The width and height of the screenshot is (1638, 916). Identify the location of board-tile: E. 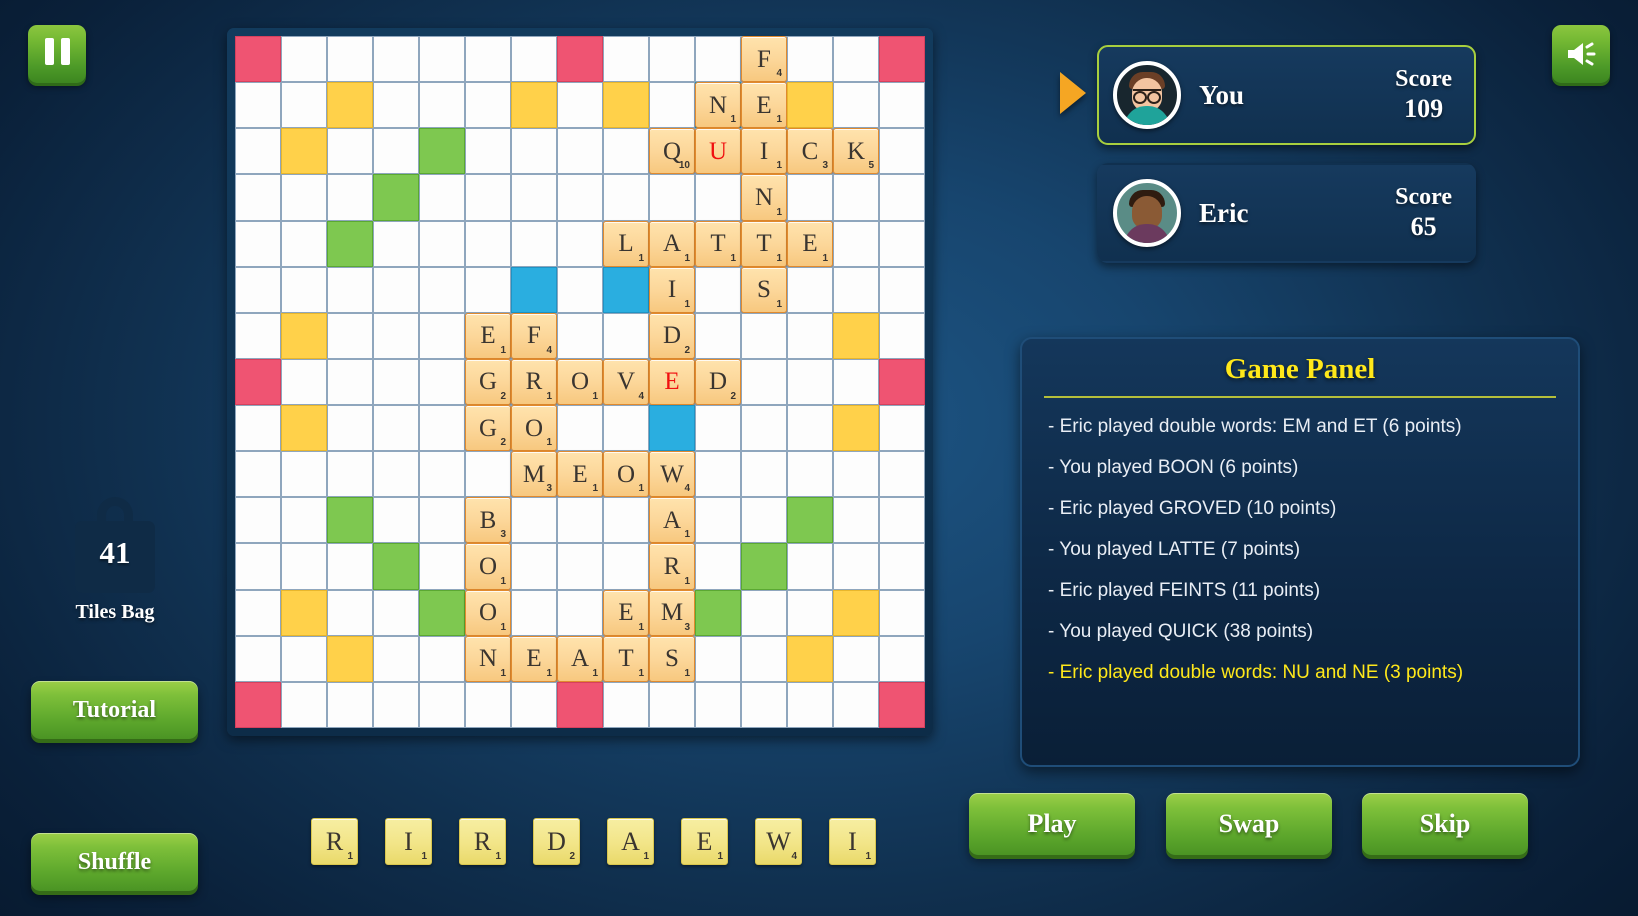
(672, 382).